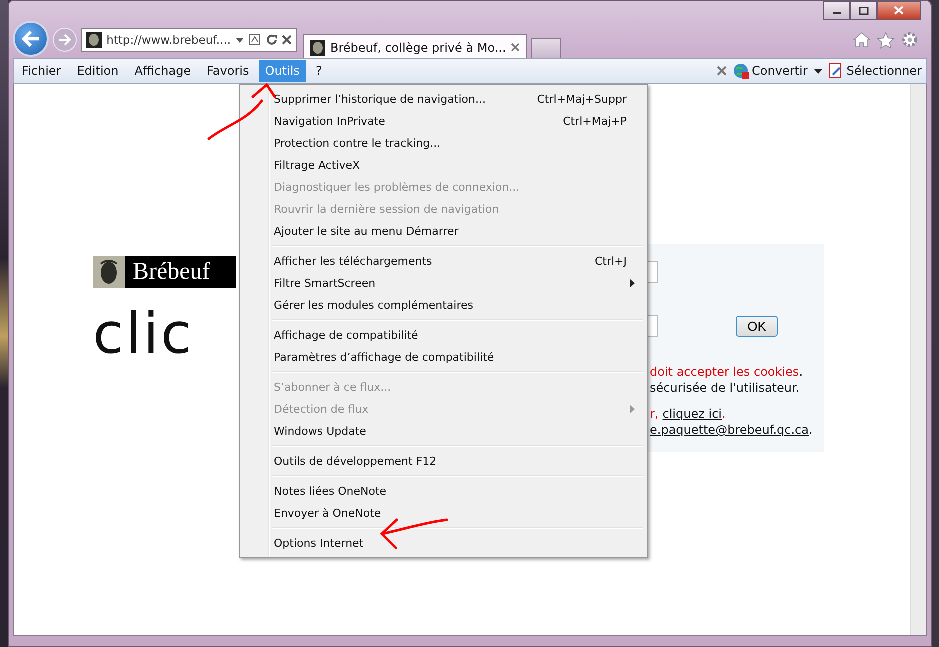 This screenshot has height=647, width=939. Describe the element at coordinates (443, 165) in the screenshot. I see `menu-item: Filtrage ActiveX` at that location.